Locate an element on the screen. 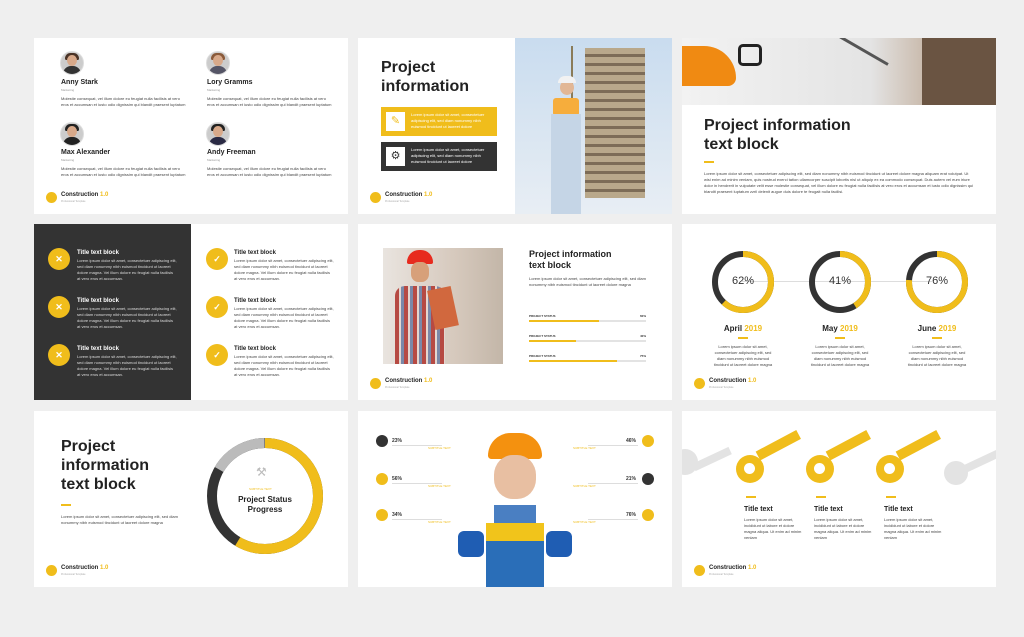  stat-percent: 21% is located at coordinates (631, 479).